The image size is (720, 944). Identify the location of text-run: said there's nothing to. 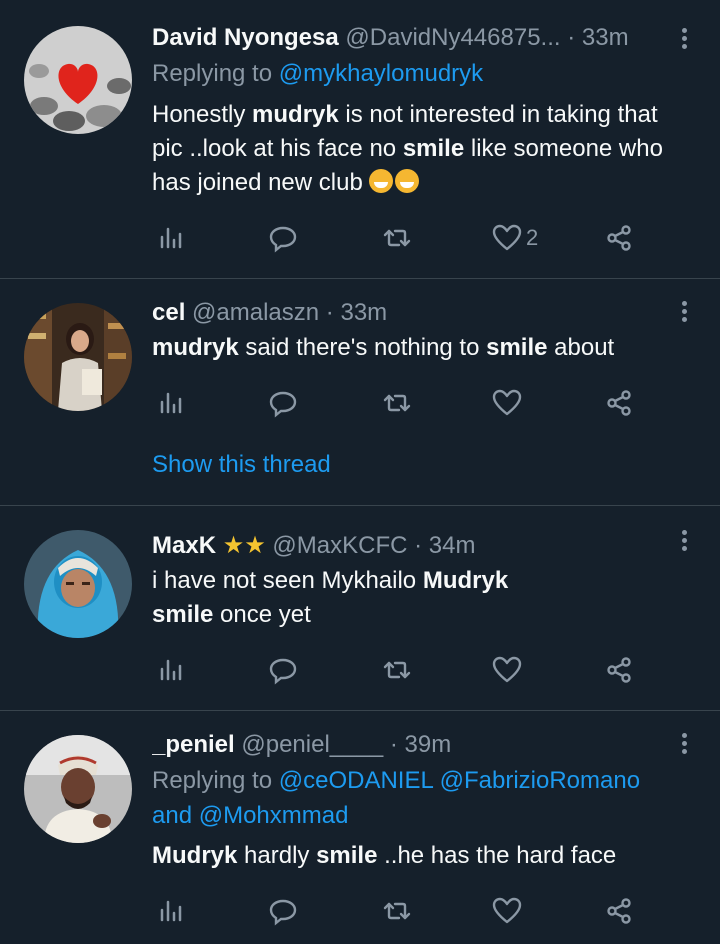
(362, 347).